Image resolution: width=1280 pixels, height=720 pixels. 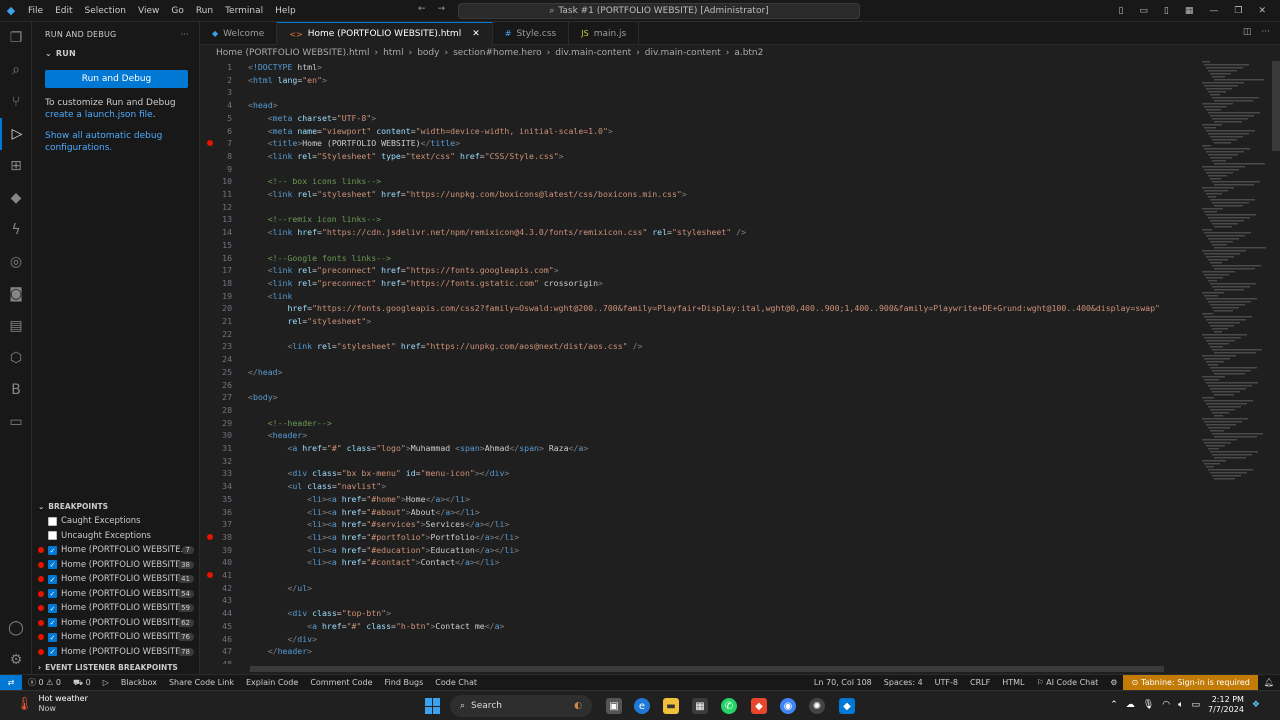 What do you see at coordinates (52, 521) in the screenshot?
I see `caught-exceptions-checkbox` at bounding box center [52, 521].